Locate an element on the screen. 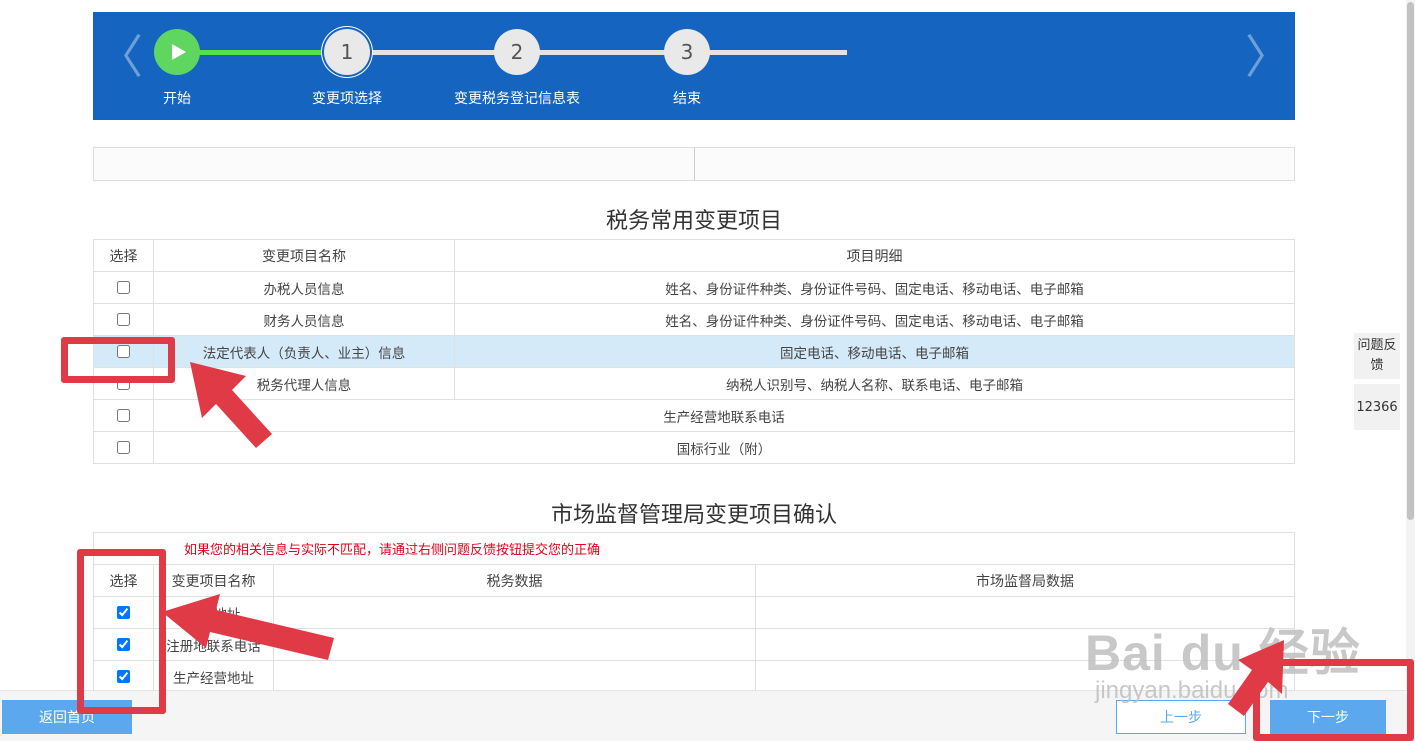  table-row: 国标行业（附） is located at coordinates (694, 447).